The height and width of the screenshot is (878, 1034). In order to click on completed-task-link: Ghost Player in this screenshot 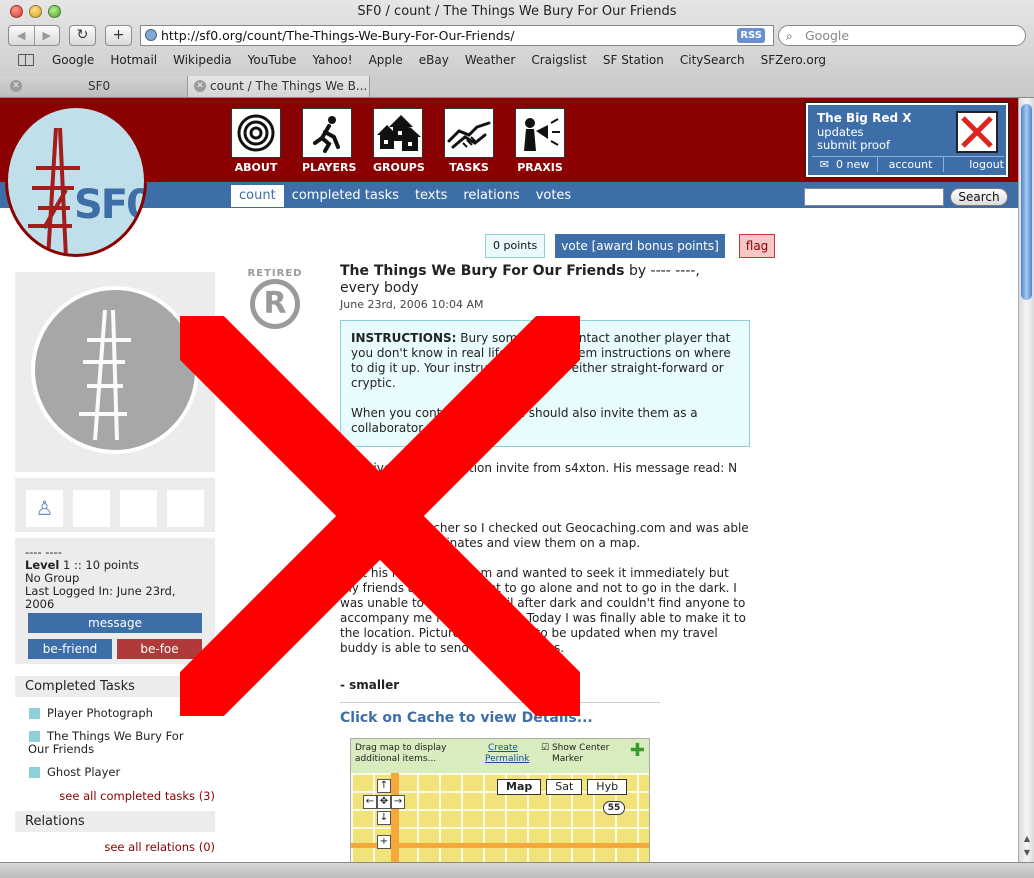, I will do `click(115, 772)`.